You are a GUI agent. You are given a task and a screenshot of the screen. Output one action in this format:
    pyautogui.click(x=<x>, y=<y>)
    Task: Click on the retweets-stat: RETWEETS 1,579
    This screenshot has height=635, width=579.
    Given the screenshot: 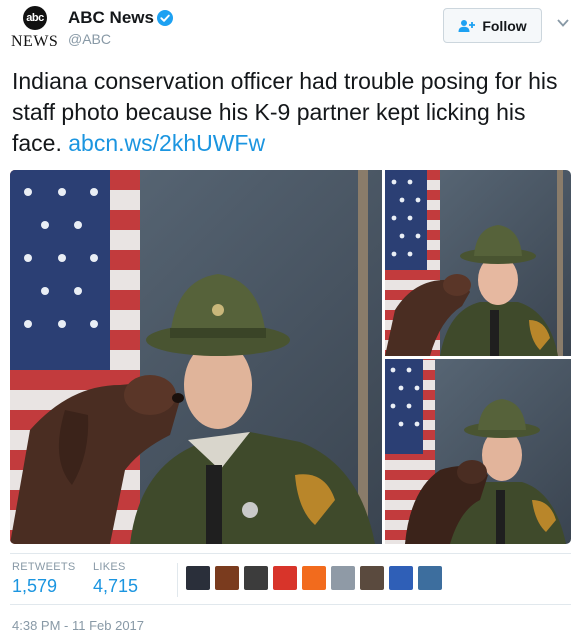 What is the action you would take?
    pyautogui.click(x=44, y=579)
    